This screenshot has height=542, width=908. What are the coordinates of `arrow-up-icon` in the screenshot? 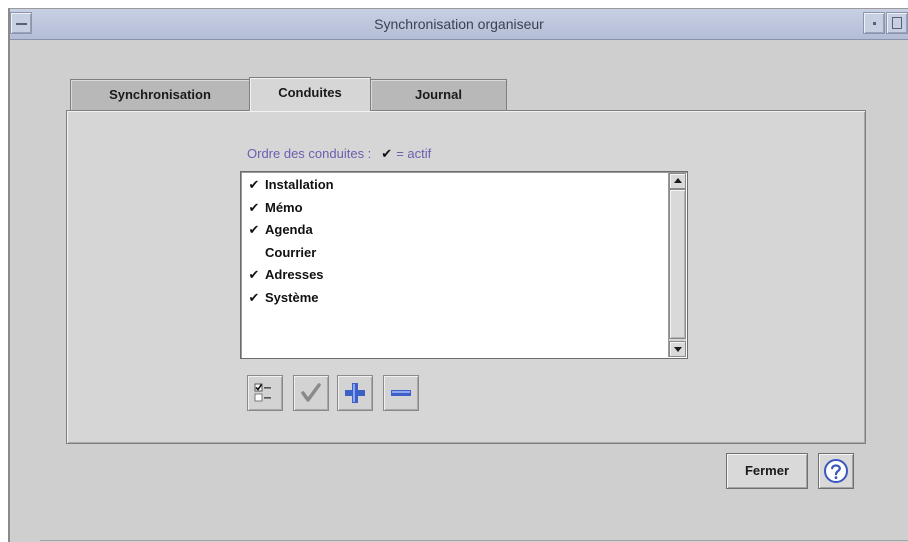 It's located at (678, 180).